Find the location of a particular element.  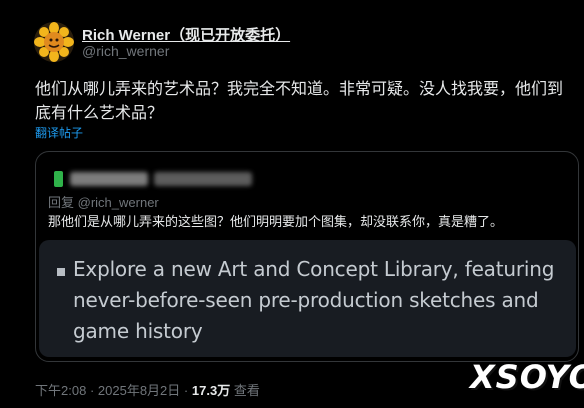

sunflower-avatar-icon is located at coordinates (54, 42).